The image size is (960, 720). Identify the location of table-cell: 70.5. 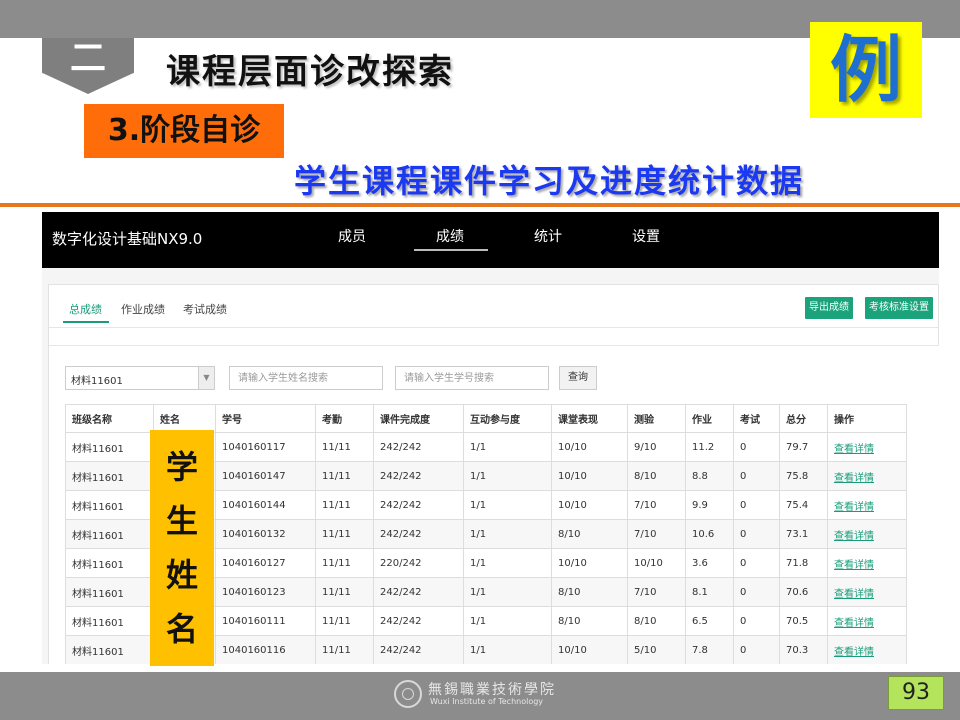
(803, 621).